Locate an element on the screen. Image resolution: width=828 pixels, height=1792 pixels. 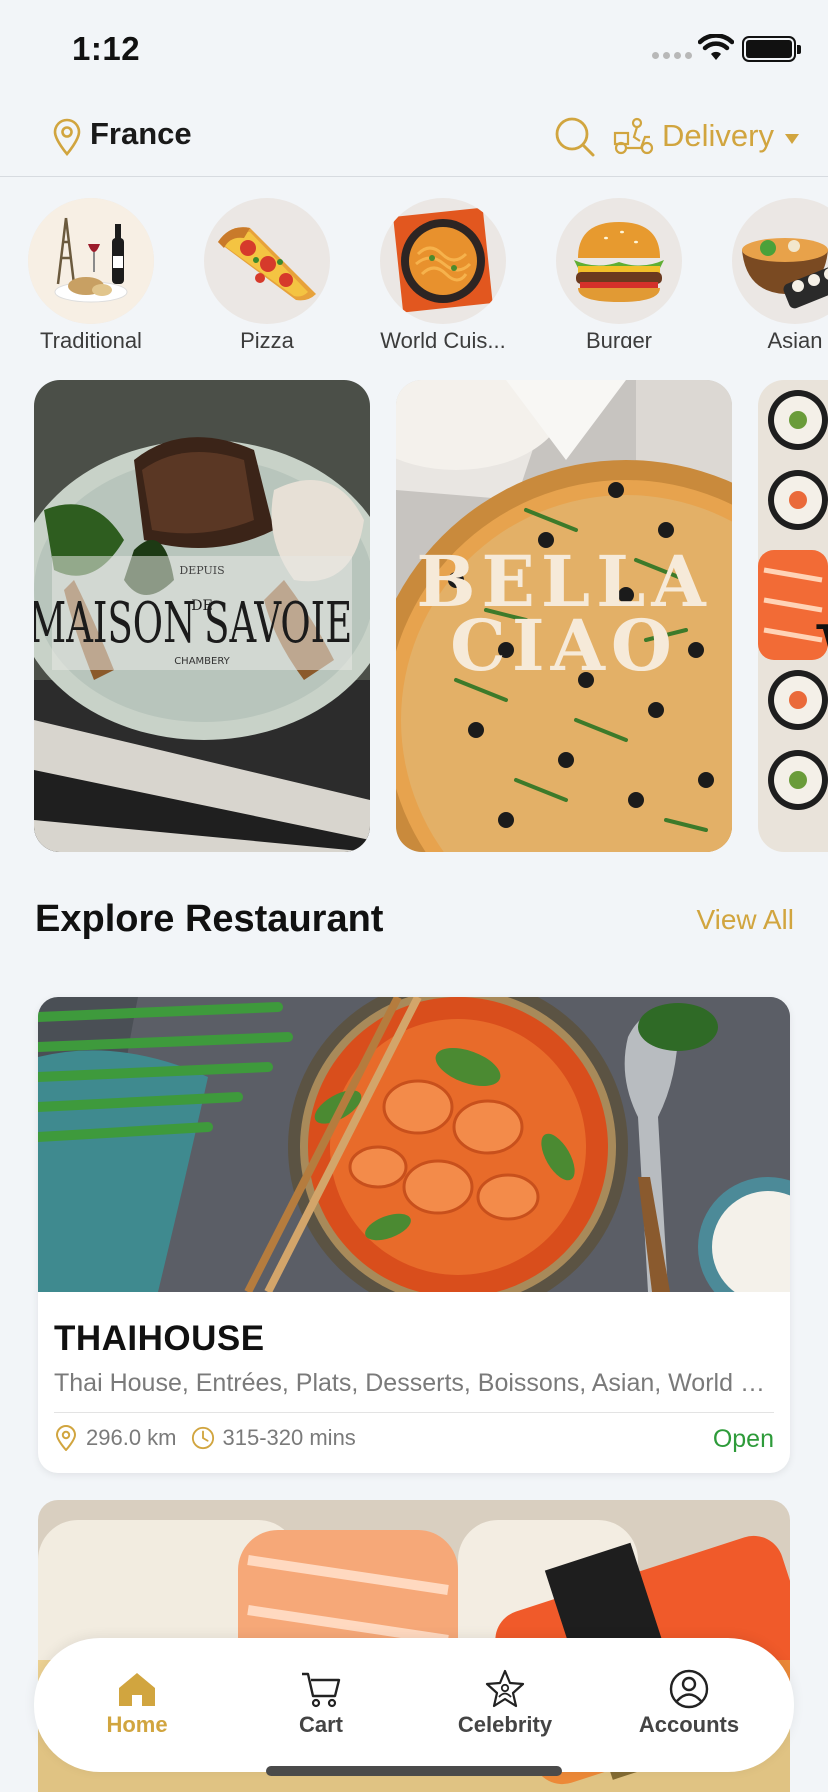
nav-home: Home is located at coordinates (137, 1703).